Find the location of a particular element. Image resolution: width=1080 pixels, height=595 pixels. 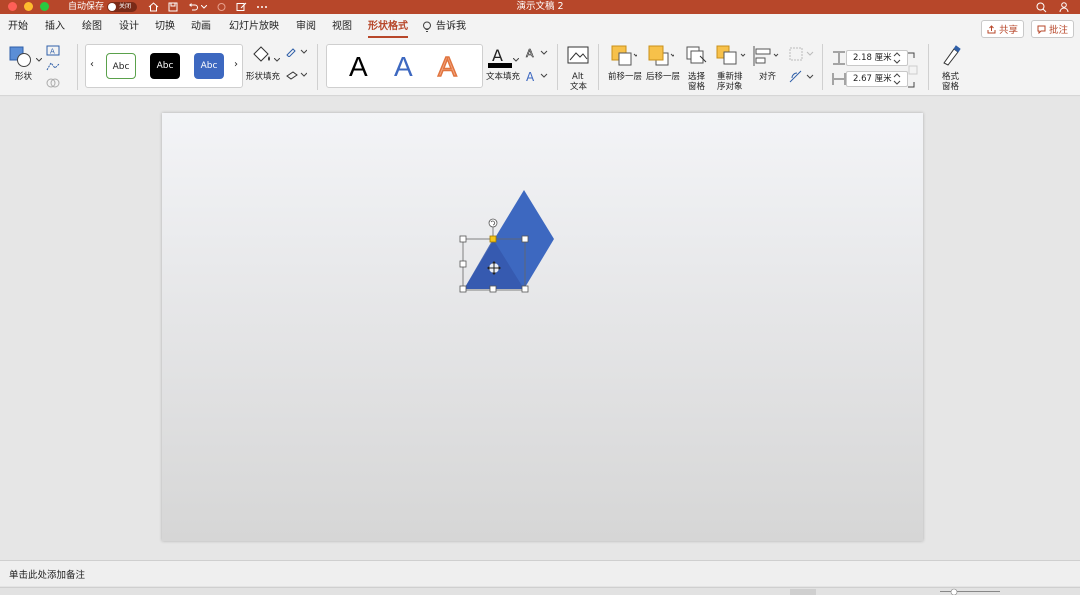

tab-animations: 动画 is located at coordinates (201, 27).